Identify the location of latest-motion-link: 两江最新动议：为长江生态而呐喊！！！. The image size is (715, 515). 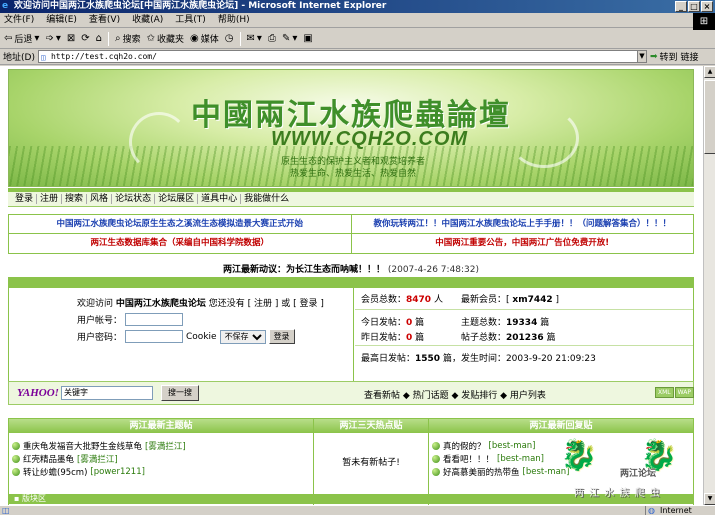
(304, 270).